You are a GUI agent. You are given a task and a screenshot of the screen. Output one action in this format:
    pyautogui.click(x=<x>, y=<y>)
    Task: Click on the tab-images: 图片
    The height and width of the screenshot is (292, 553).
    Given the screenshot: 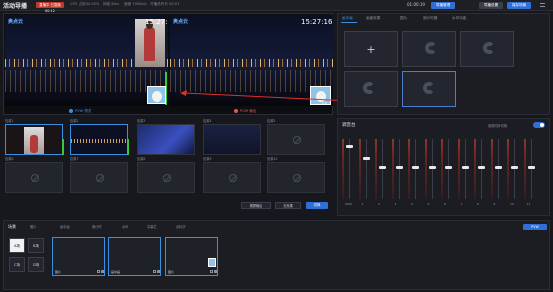 What is the action you would take?
    pyautogui.click(x=403, y=18)
    